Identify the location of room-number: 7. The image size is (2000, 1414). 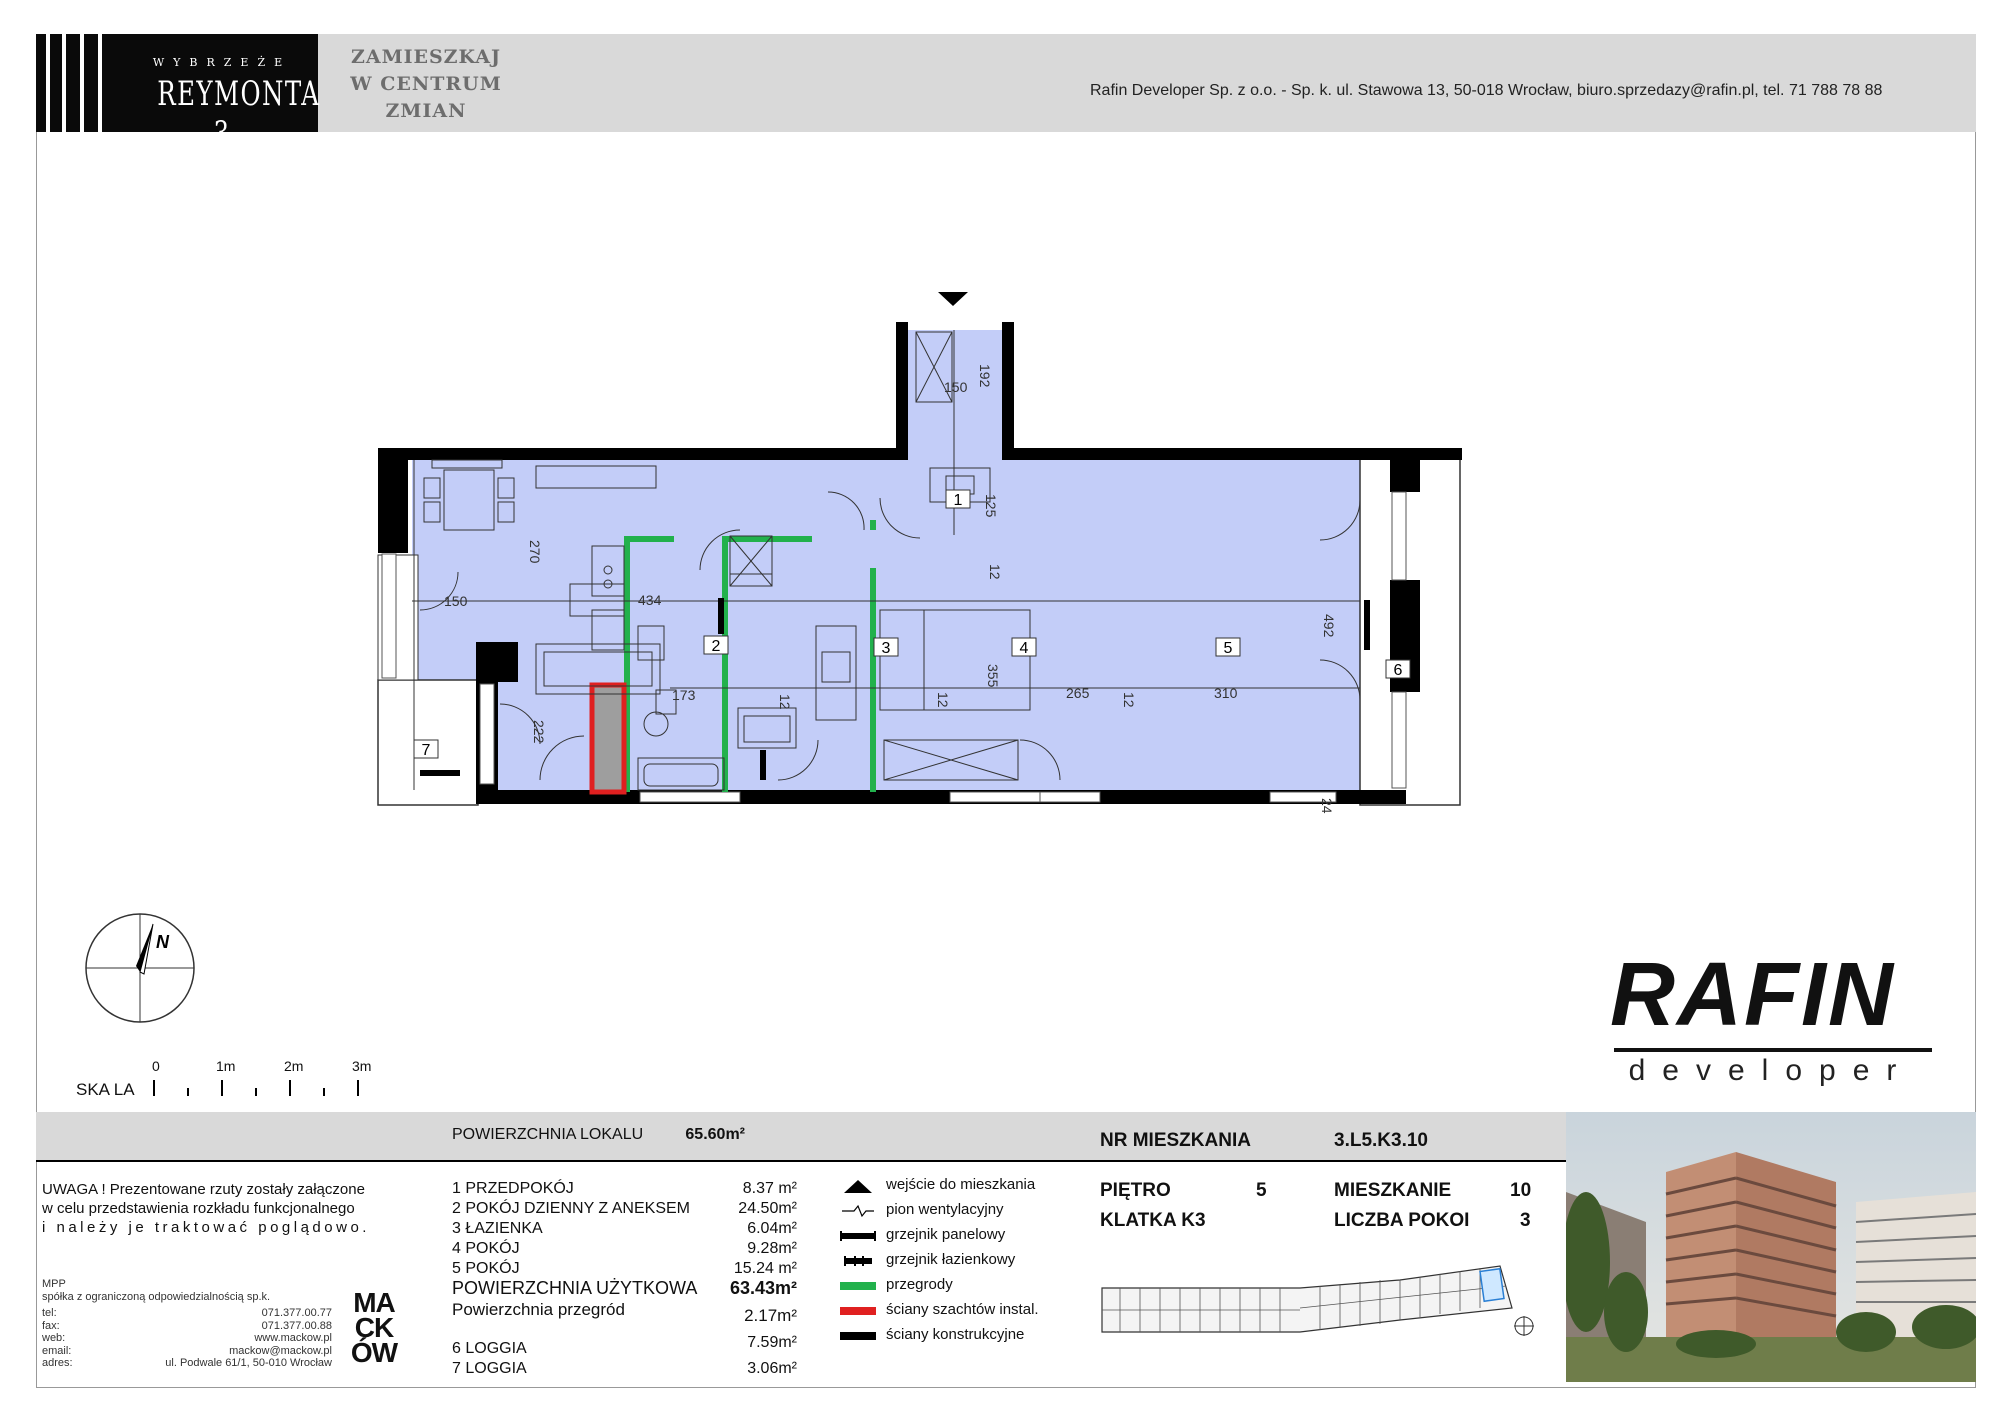
(426, 750).